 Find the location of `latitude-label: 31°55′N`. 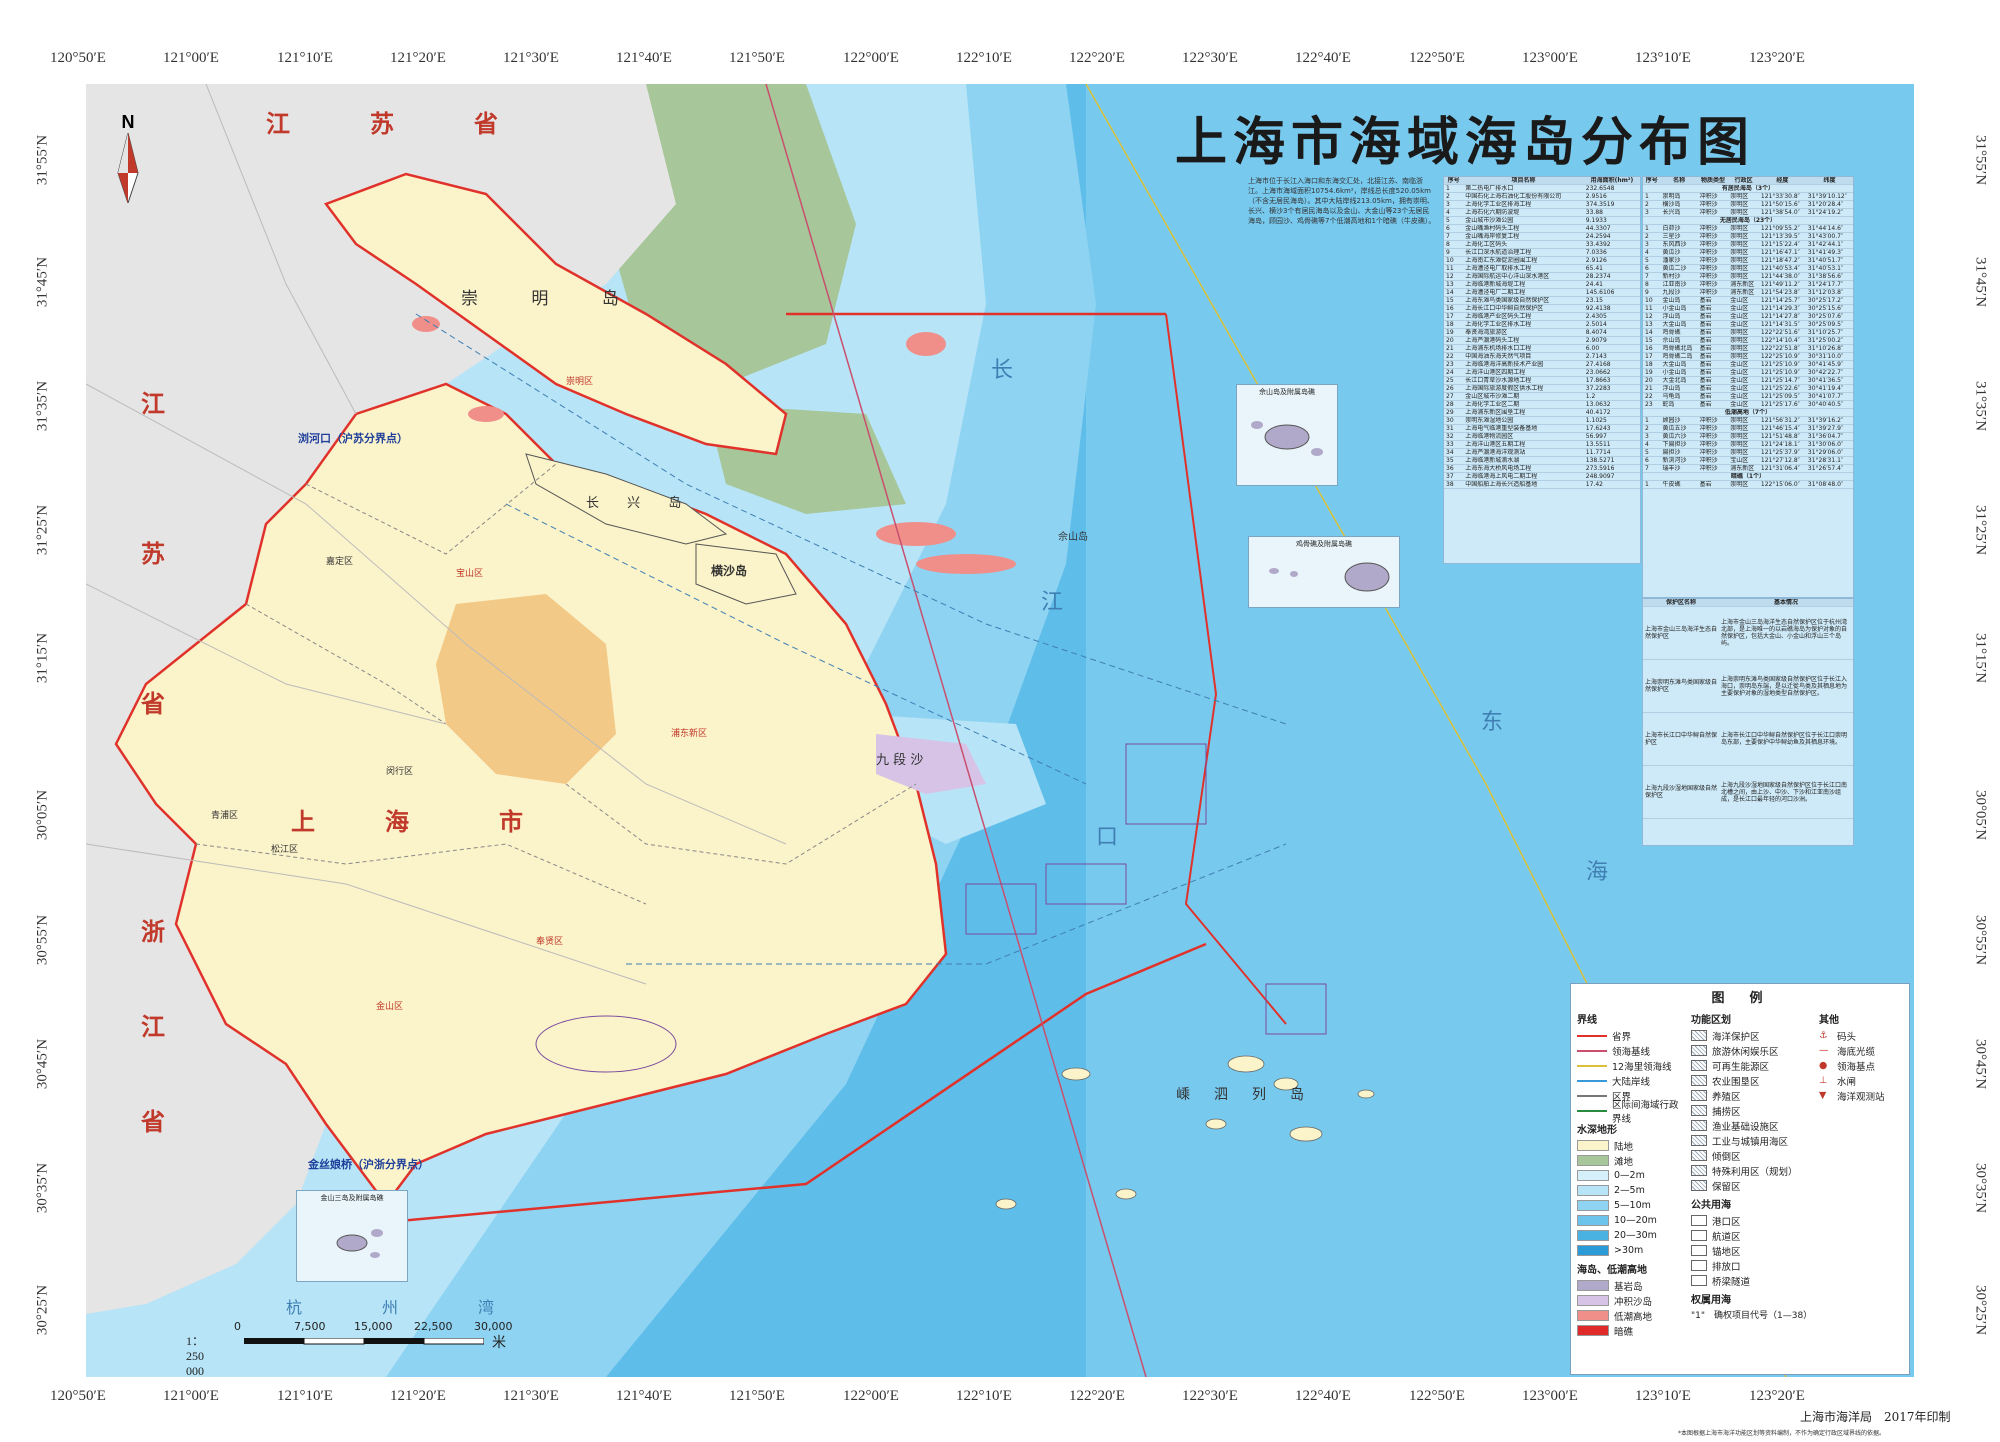

latitude-label: 31°55′N is located at coordinates (1980, 160).